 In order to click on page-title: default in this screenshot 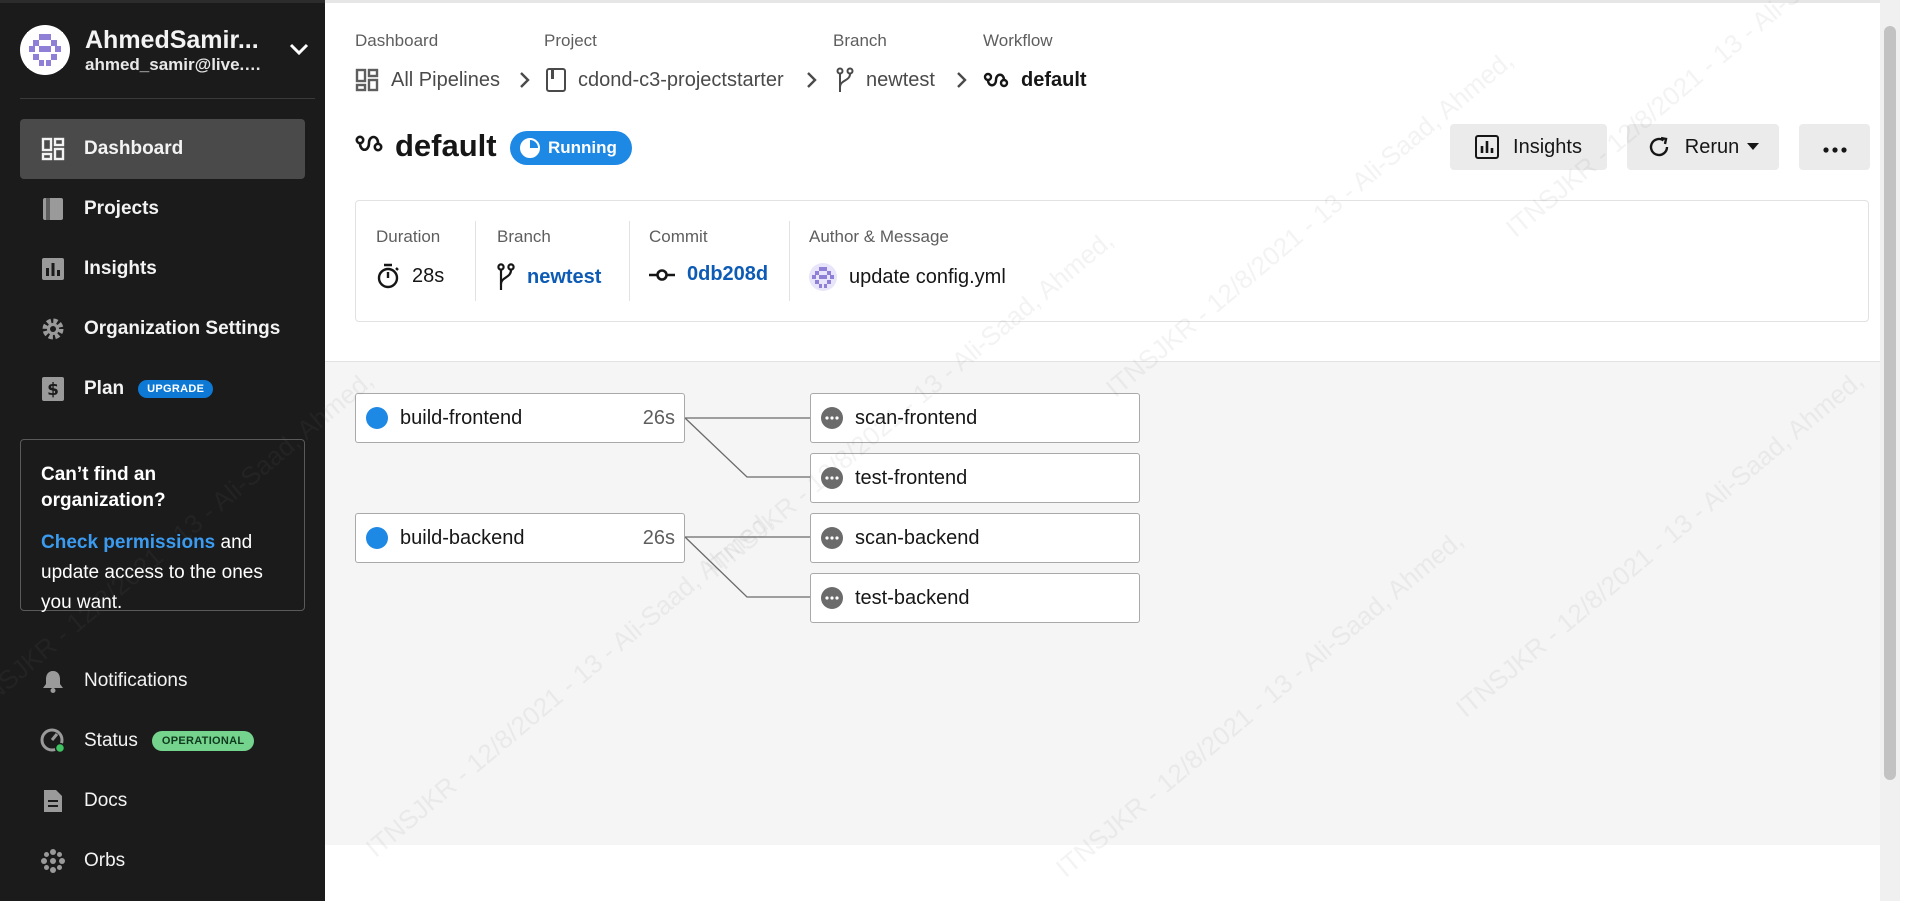, I will do `click(426, 146)`.